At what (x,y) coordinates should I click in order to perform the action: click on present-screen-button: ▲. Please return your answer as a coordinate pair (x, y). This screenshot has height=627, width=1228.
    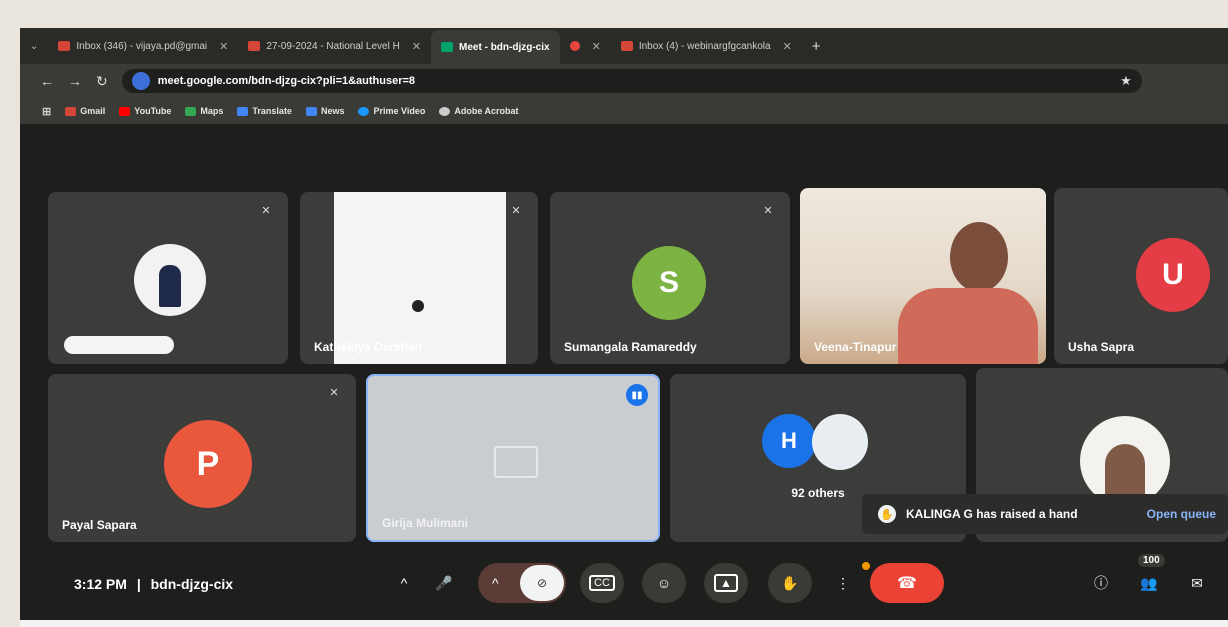
    Looking at the image, I should click on (726, 583).